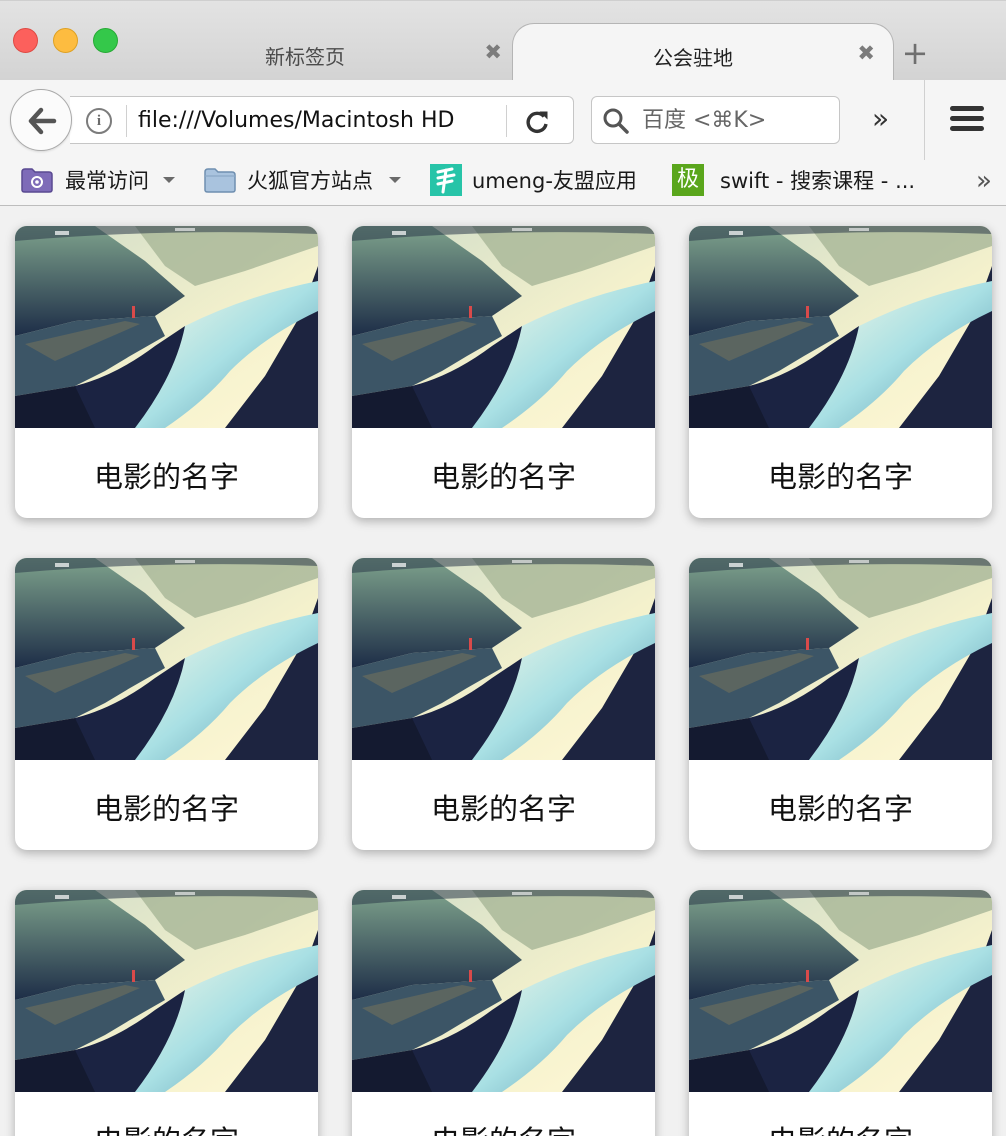  I want to click on folder-smart-icon, so click(37, 180).